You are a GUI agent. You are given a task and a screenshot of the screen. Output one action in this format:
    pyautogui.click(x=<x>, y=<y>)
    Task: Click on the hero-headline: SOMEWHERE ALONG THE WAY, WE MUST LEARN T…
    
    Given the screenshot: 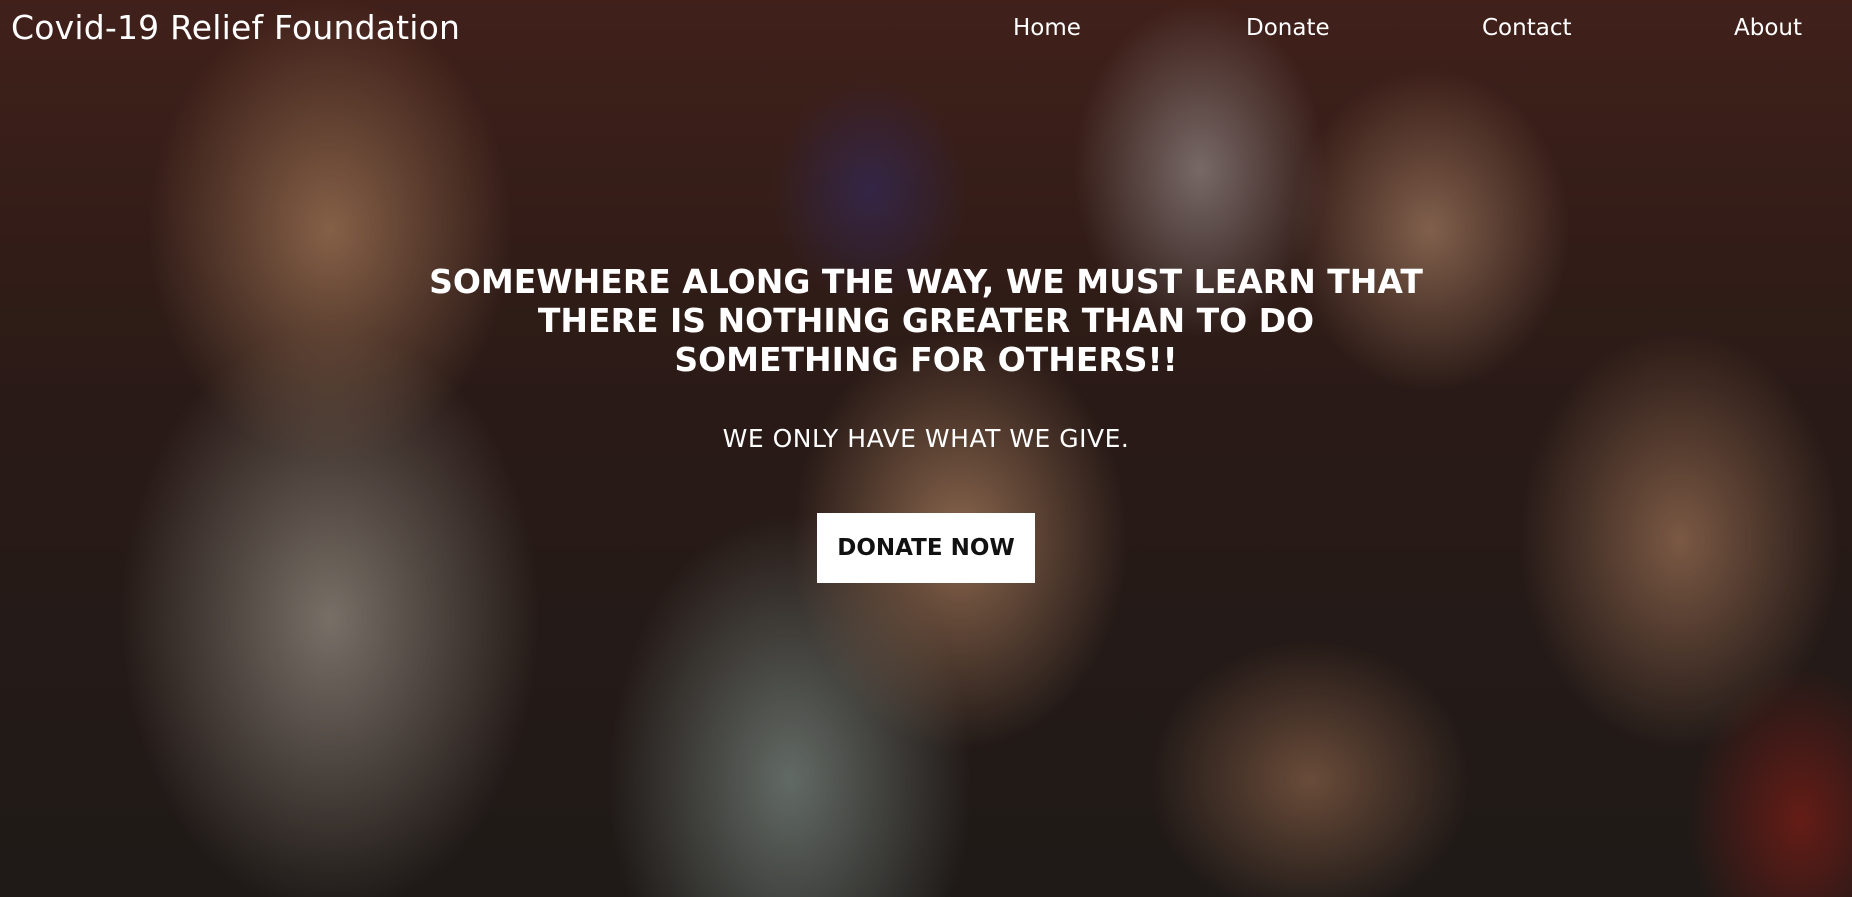 What is the action you would take?
    pyautogui.click(x=926, y=320)
    